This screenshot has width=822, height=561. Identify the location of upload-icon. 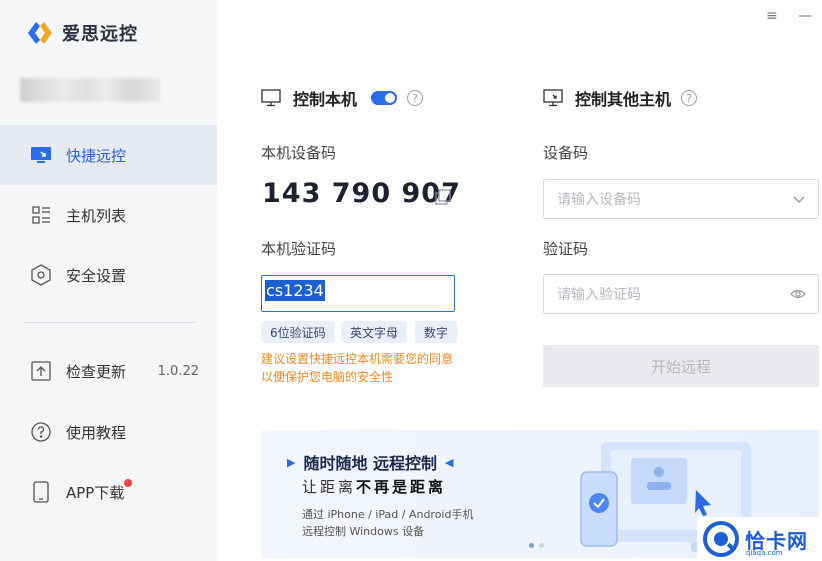
(41, 371).